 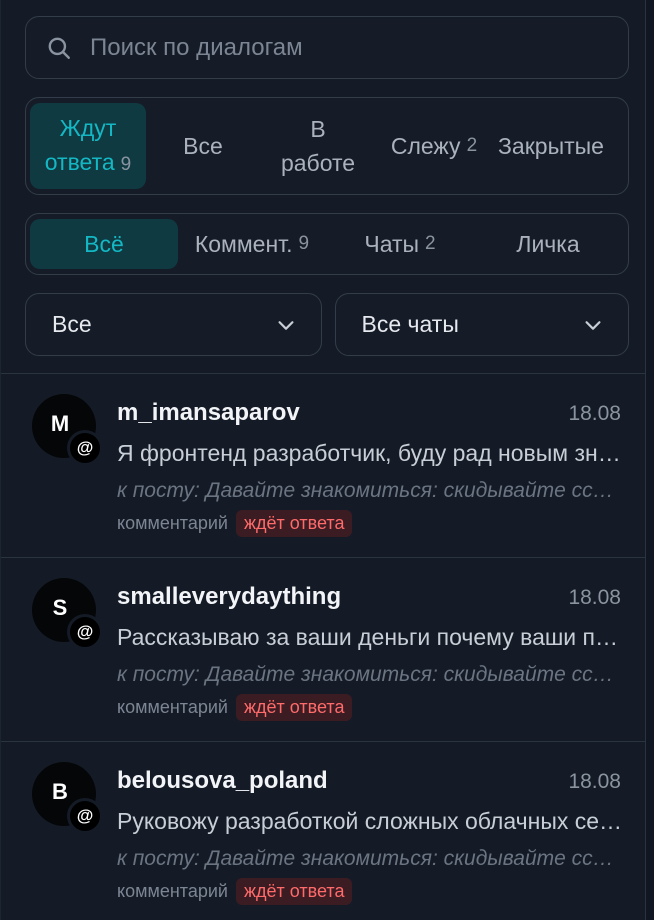 I want to click on tab-type-all: Всё, so click(x=104, y=244).